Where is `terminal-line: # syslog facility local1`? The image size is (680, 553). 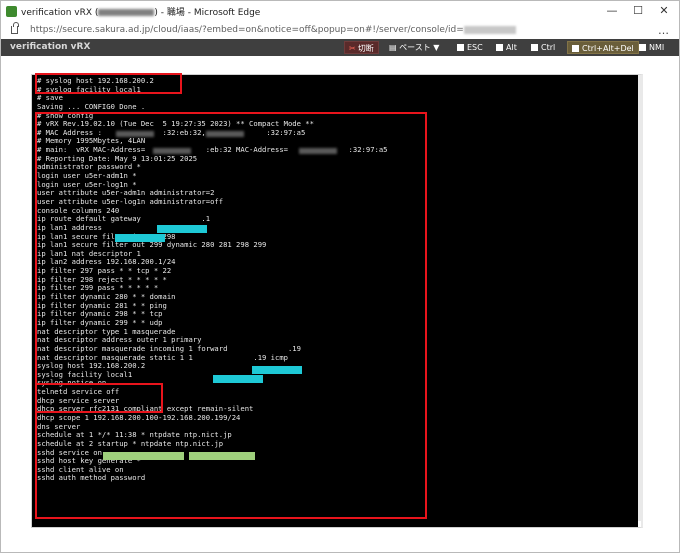 terminal-line: # syslog facility local1 is located at coordinates (89, 89).